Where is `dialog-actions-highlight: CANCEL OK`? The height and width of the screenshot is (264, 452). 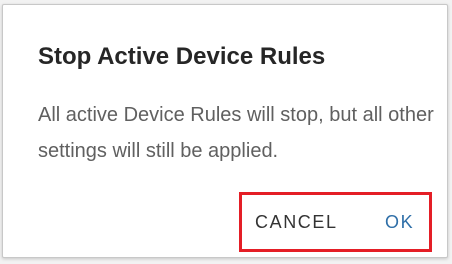 dialog-actions-highlight: CANCEL OK is located at coordinates (335, 222).